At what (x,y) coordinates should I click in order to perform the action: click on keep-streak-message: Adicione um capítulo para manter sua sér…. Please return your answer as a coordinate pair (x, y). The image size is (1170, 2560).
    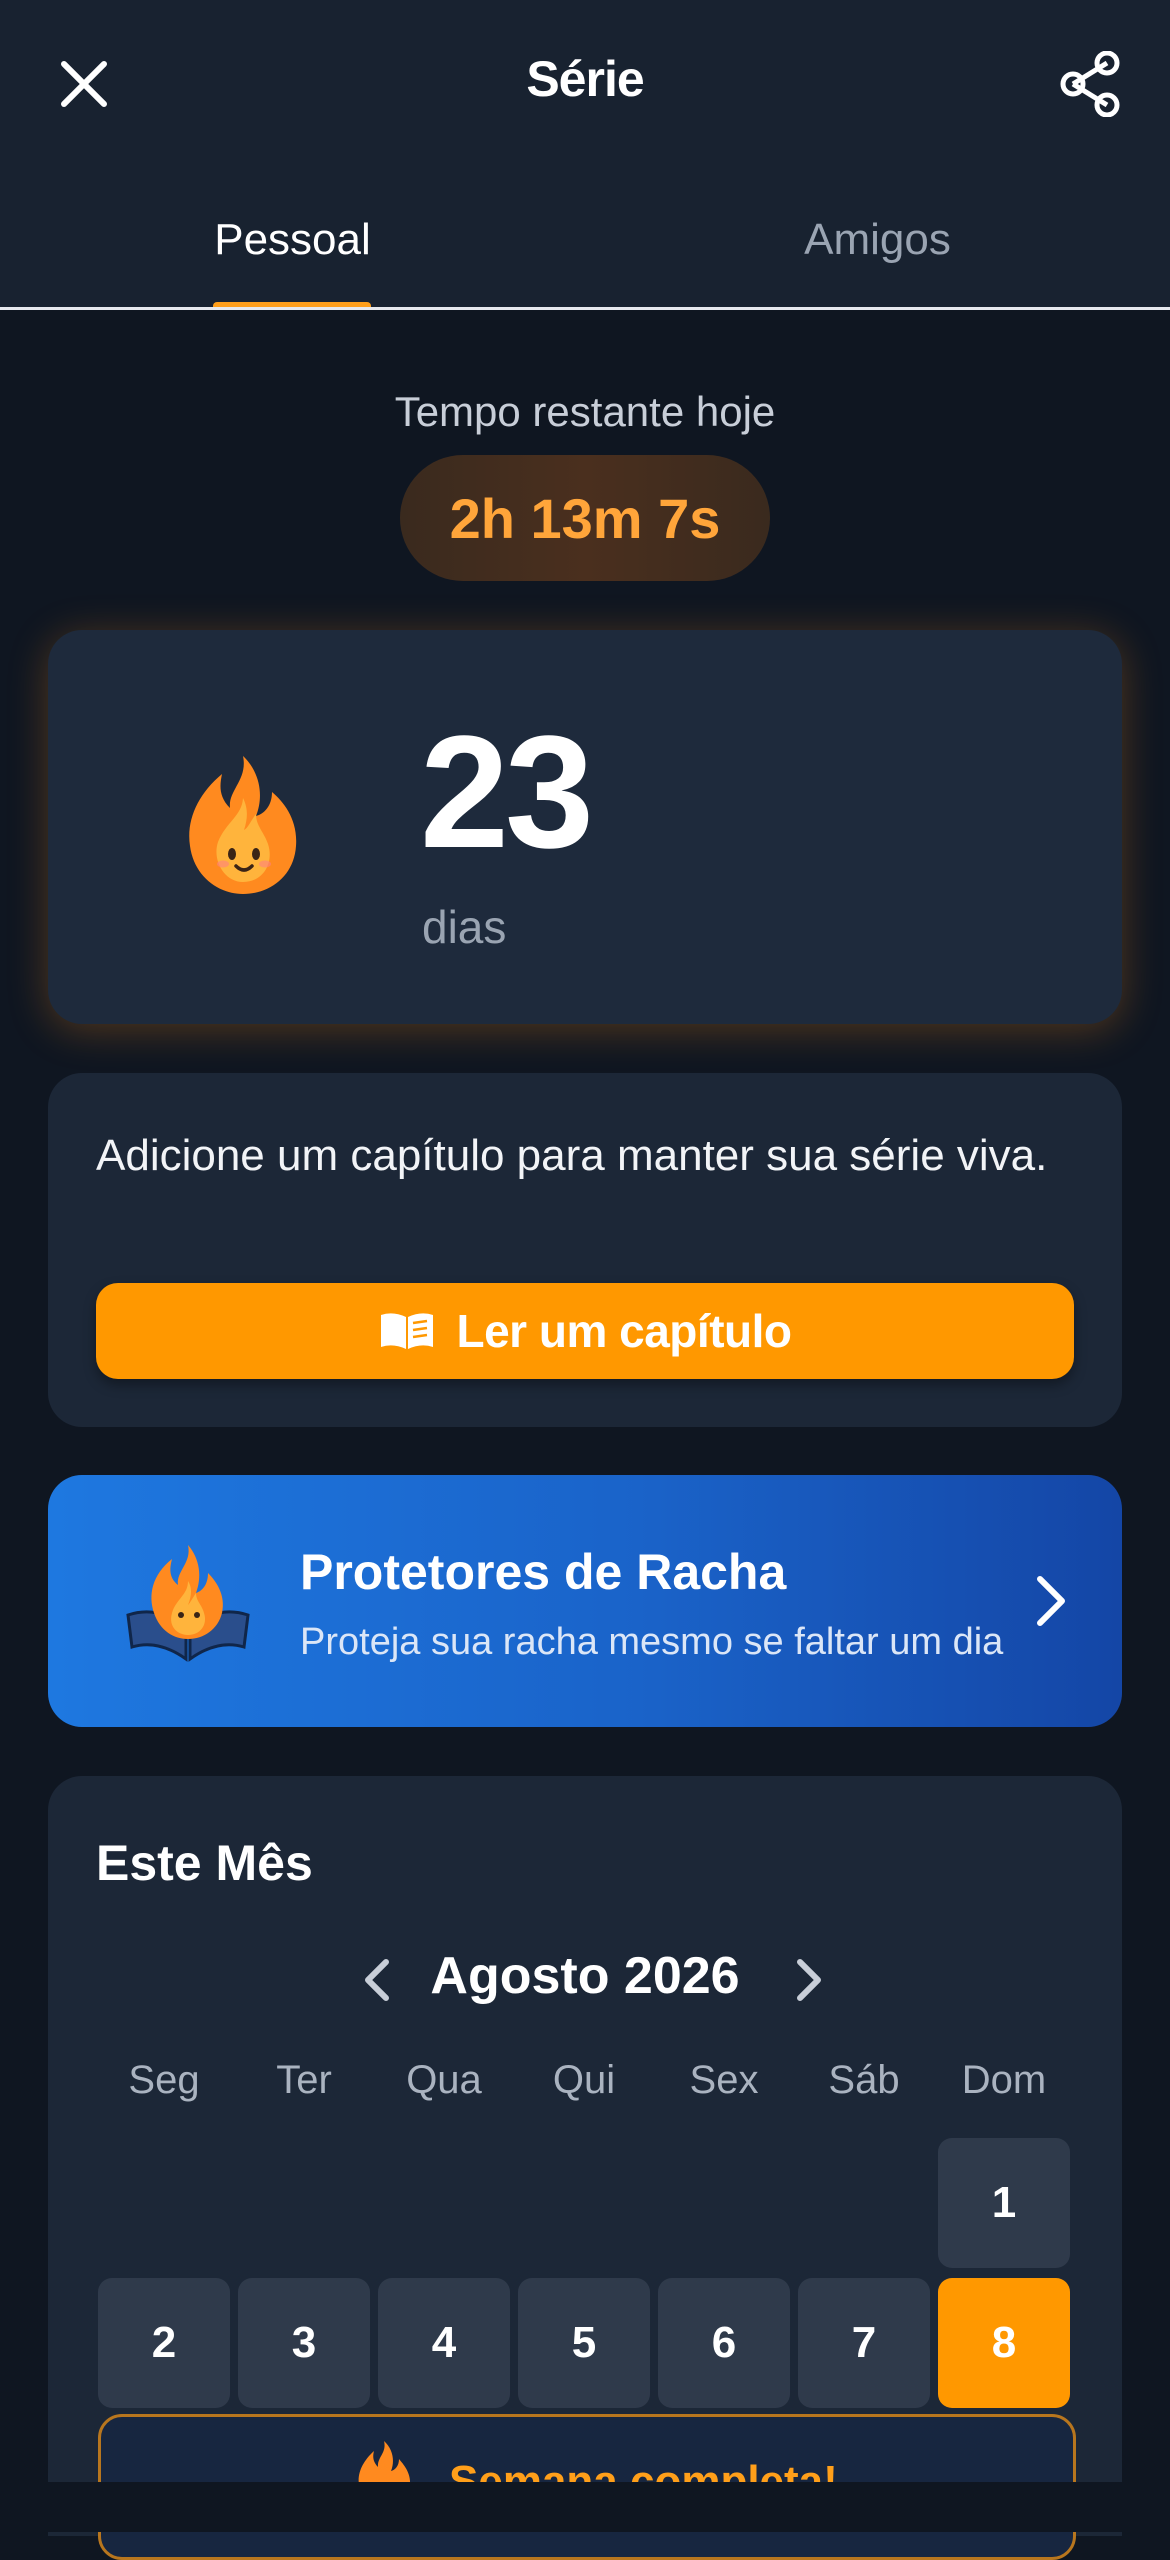
    Looking at the image, I should click on (572, 1155).